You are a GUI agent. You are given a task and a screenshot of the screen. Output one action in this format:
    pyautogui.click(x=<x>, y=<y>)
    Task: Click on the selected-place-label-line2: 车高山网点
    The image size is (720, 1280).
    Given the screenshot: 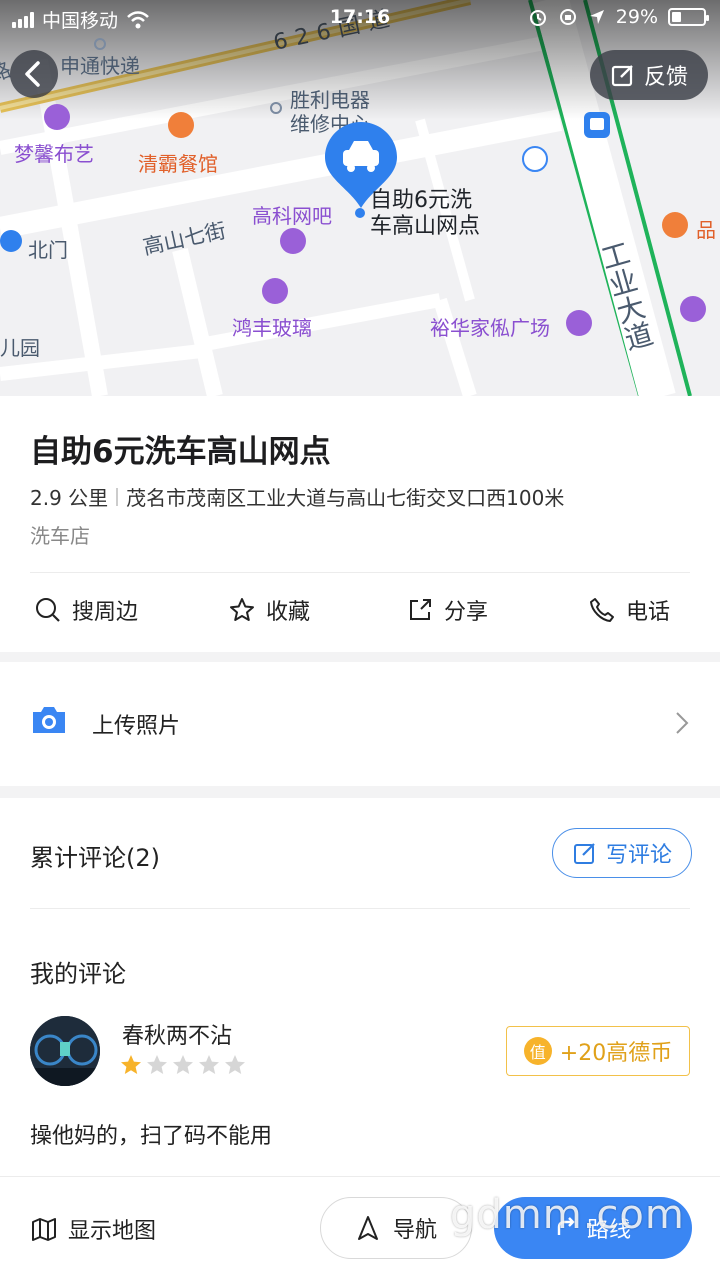 What is the action you would take?
    pyautogui.click(x=425, y=226)
    